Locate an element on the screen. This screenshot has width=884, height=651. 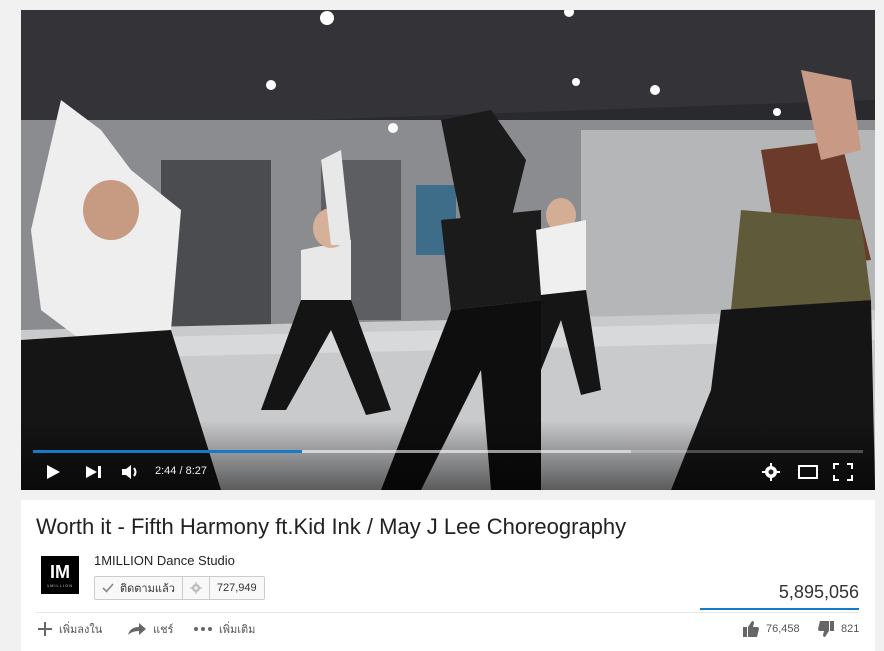
subscribe-label: ติดตามแล้ว is located at coordinates (147, 589).